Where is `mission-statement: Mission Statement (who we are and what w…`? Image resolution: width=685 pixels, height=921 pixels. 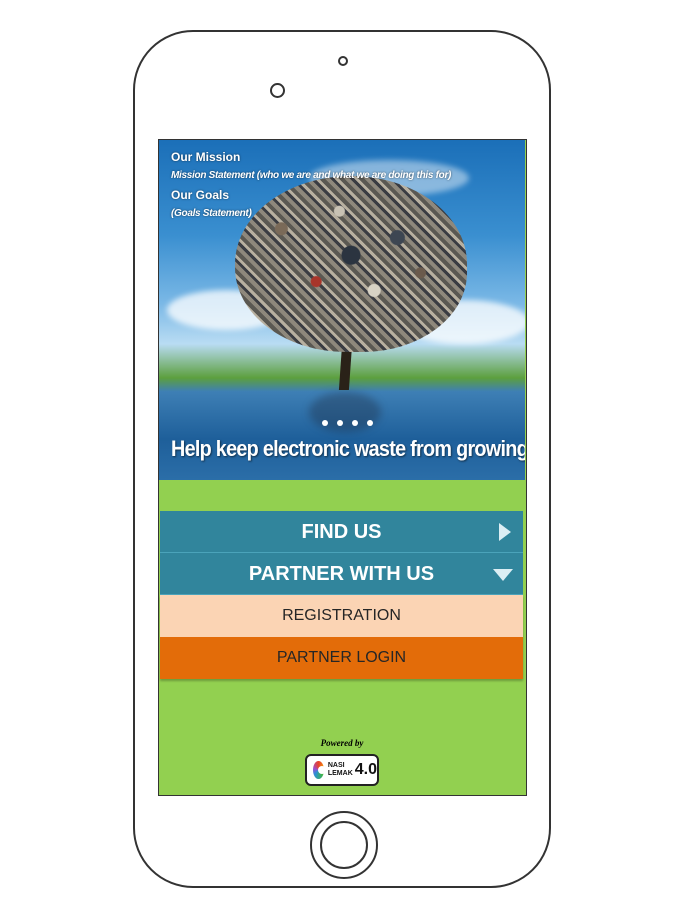 mission-statement: Mission Statement (who we are and what w… is located at coordinates (311, 175).